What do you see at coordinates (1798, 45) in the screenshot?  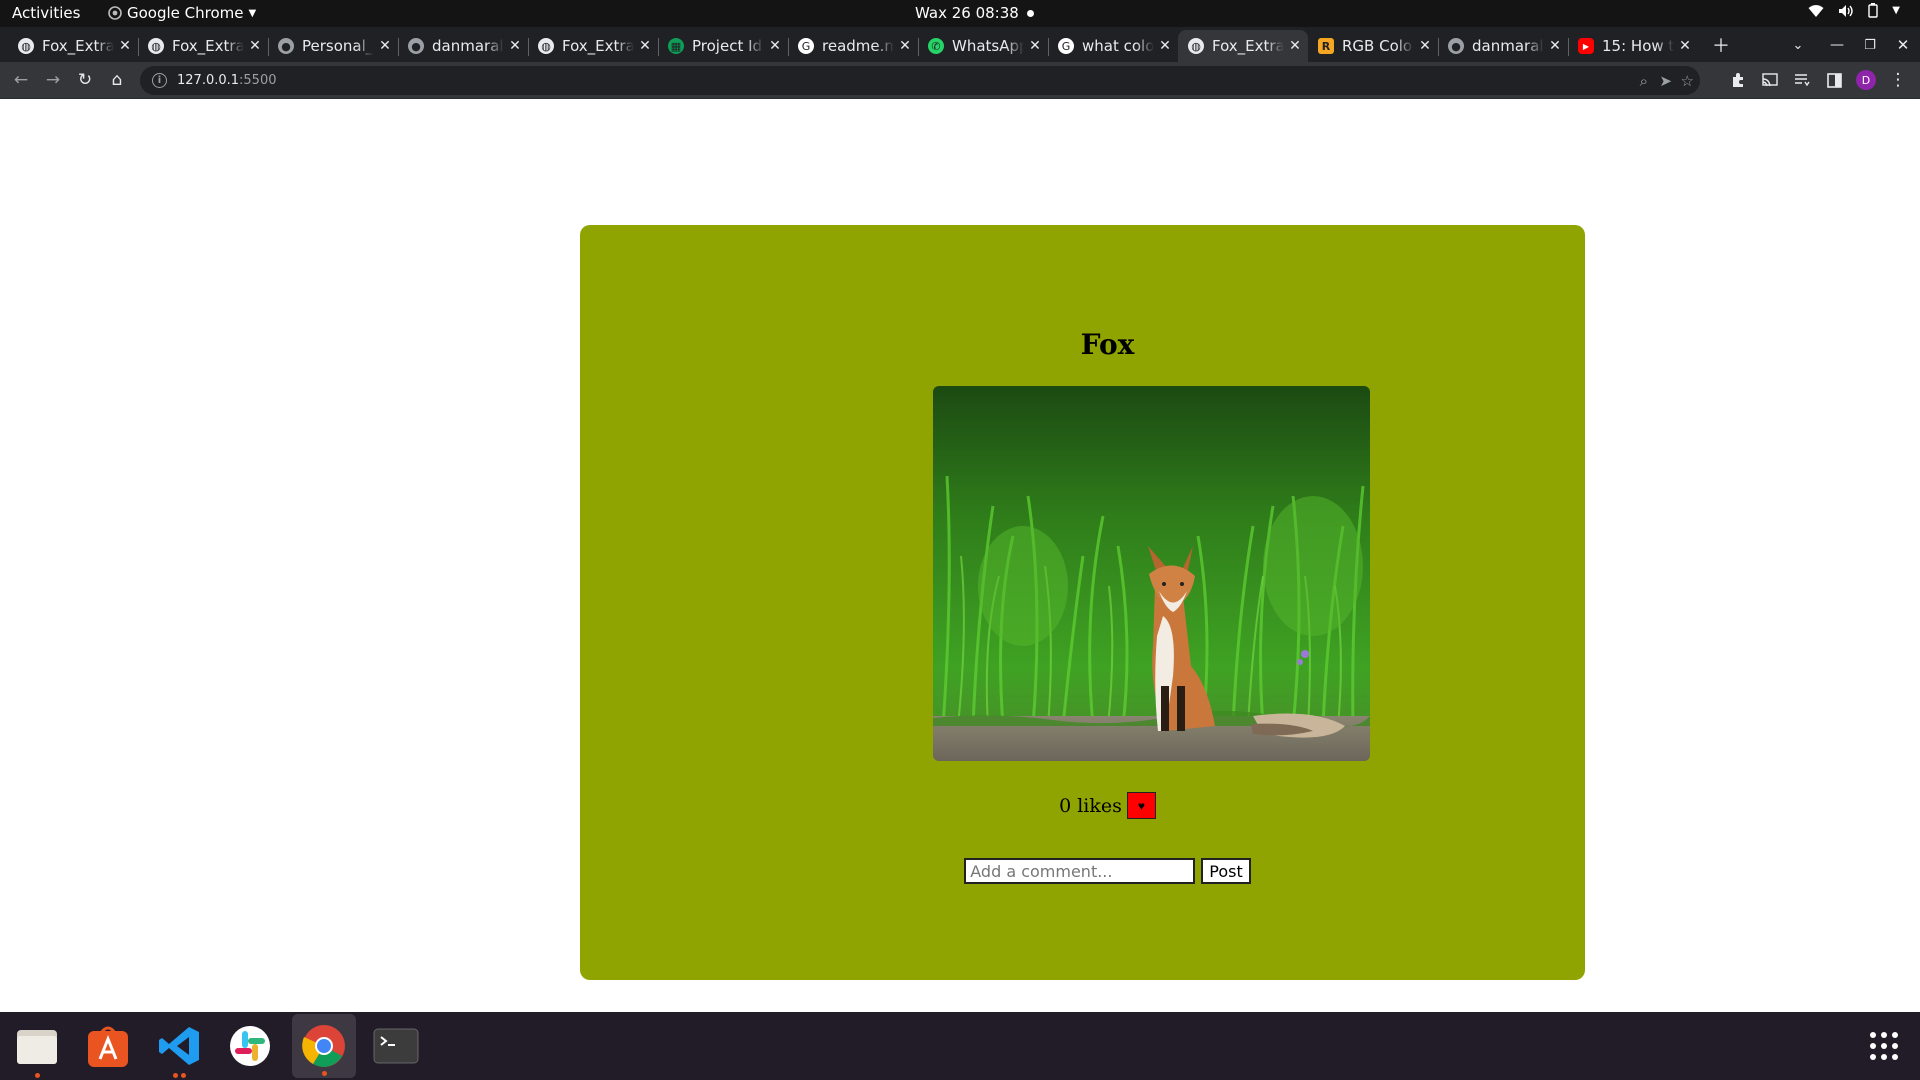 I see `tab-search-button: ⌄` at bounding box center [1798, 45].